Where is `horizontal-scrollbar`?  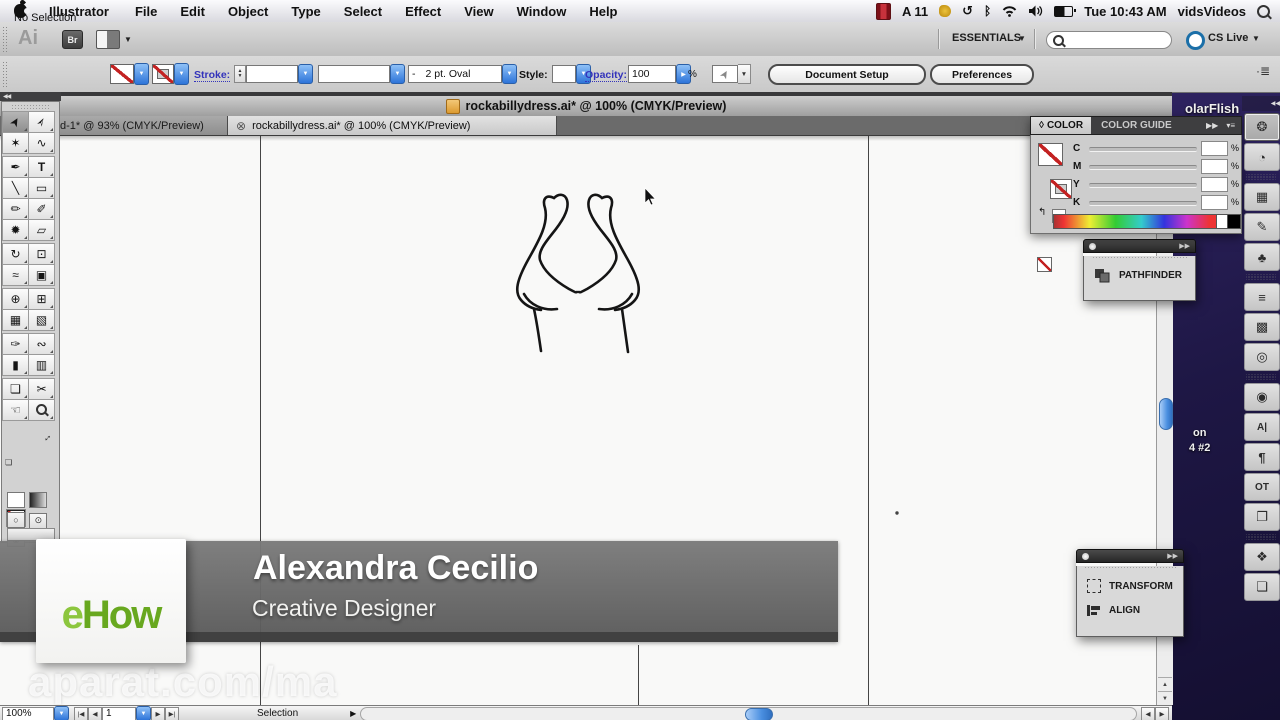 horizontal-scrollbar is located at coordinates (748, 713).